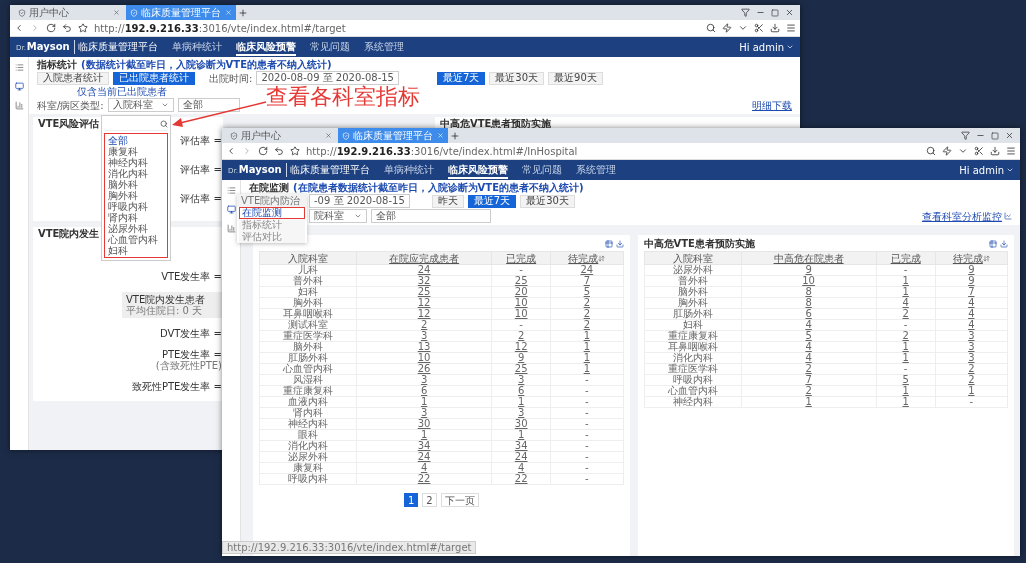 The image size is (1026, 563). Describe the element at coordinates (947, 151) in the screenshot. I see `lightning-icon` at that location.